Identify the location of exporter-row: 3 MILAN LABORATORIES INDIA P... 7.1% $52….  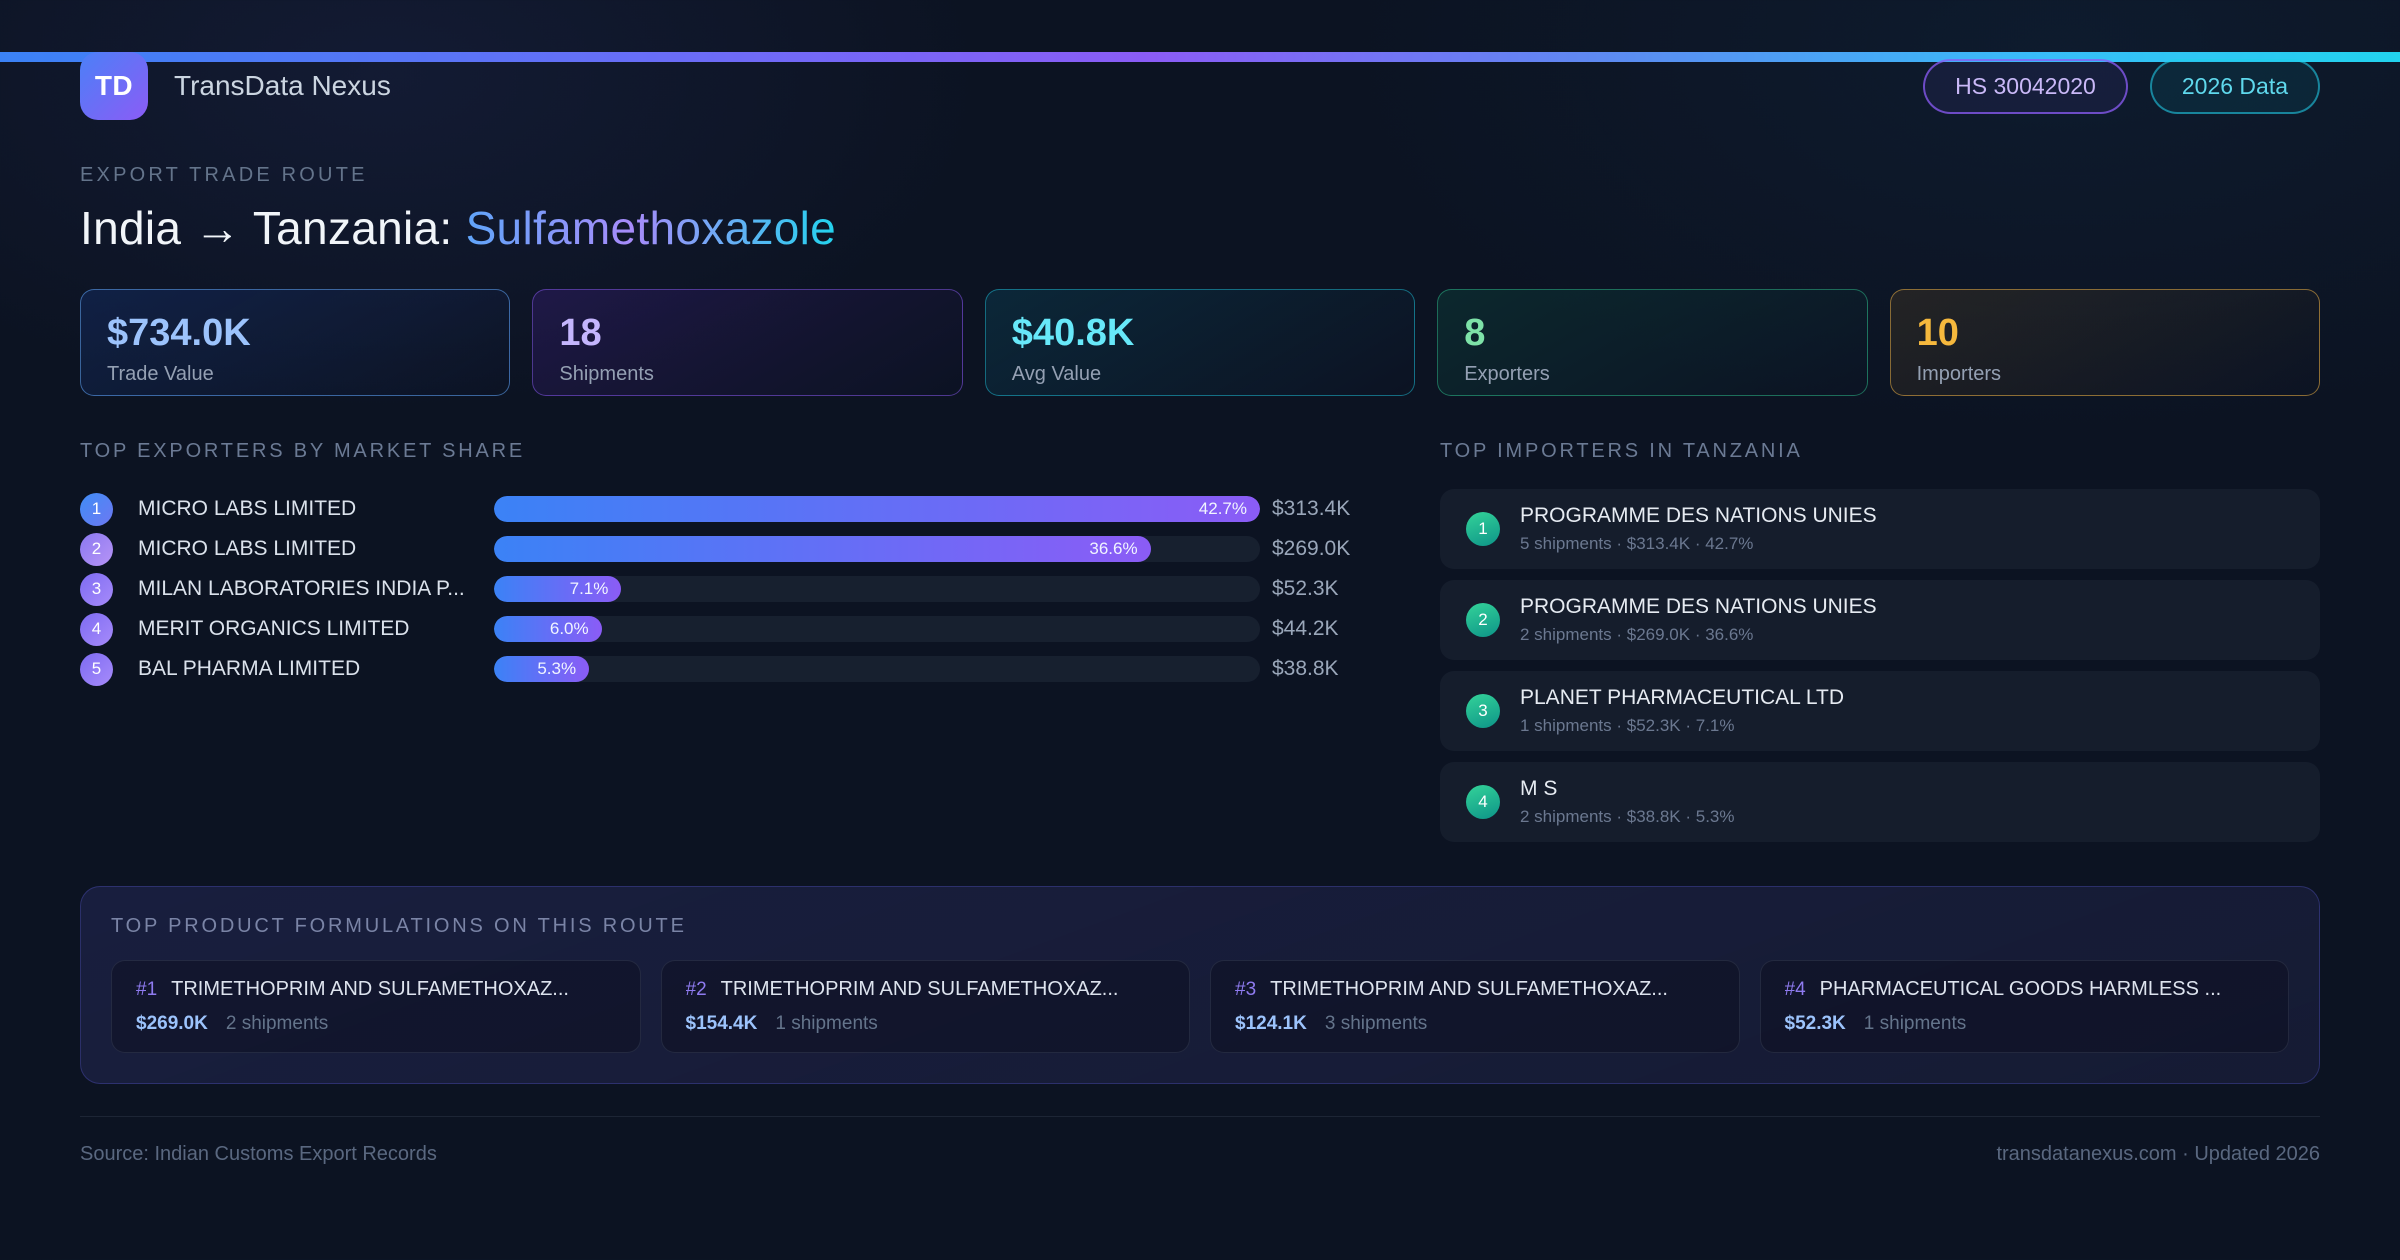
(728, 589).